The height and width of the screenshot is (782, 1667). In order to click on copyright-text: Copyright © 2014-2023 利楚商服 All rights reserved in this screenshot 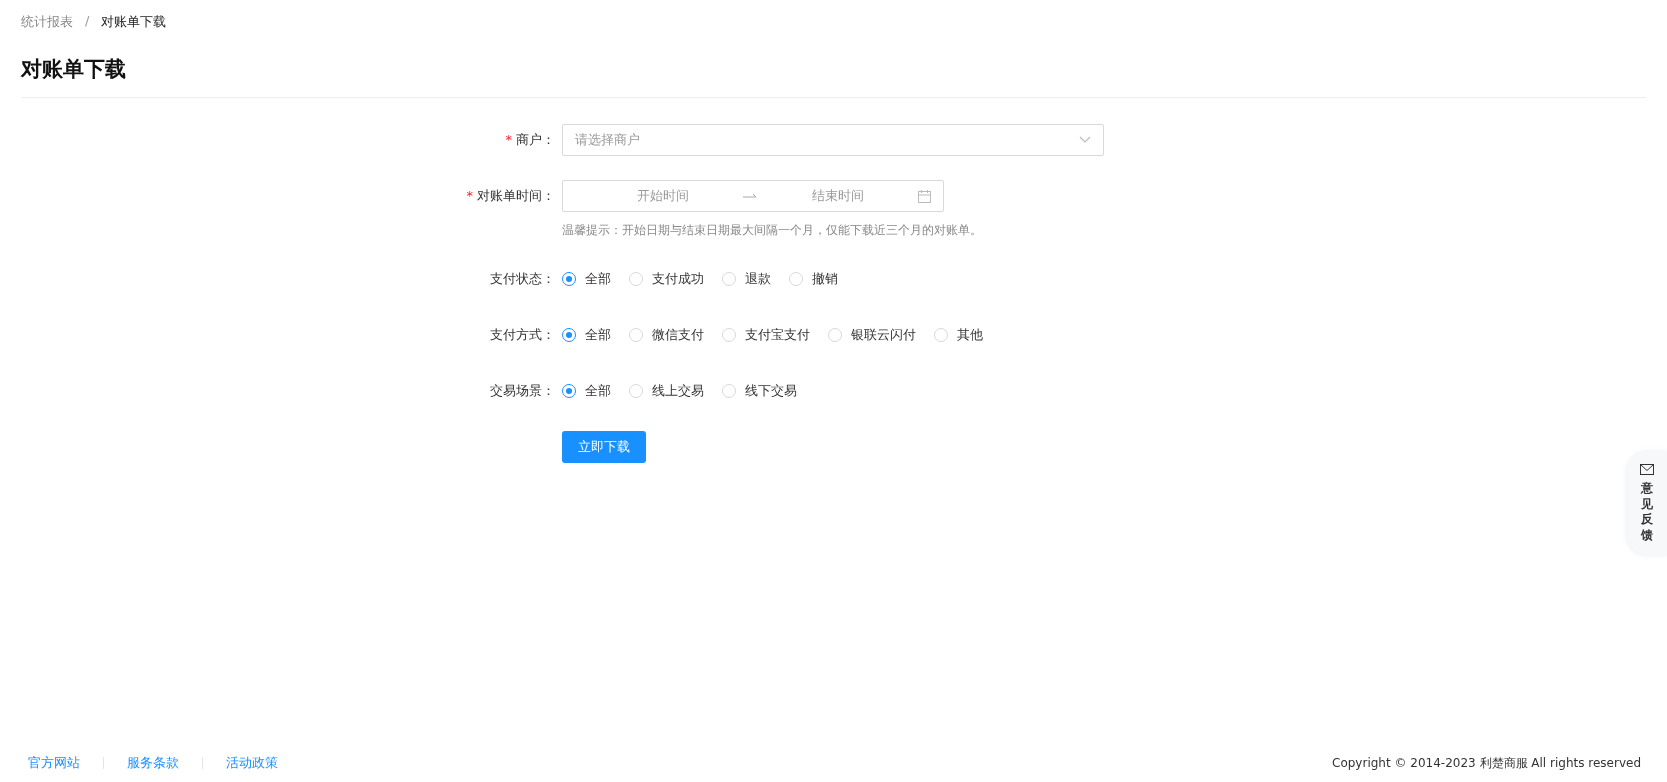, I will do `click(1486, 763)`.